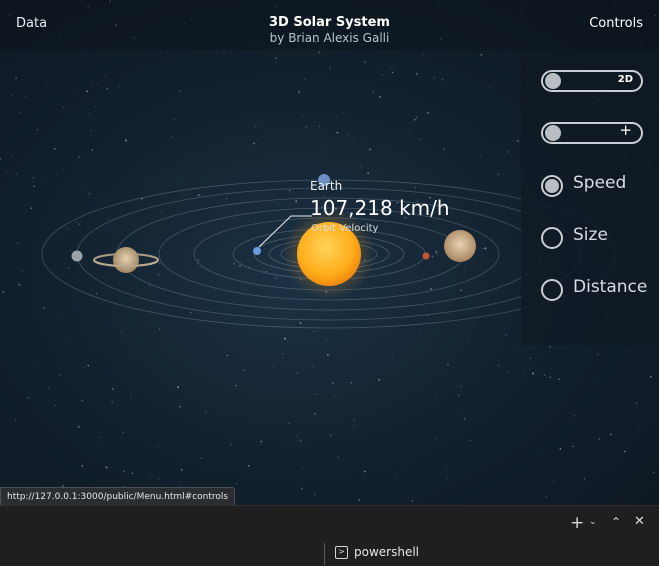 The height and width of the screenshot is (566, 659). I want to click on app-subtitle: by Brian Alexis Galli, so click(329, 38).